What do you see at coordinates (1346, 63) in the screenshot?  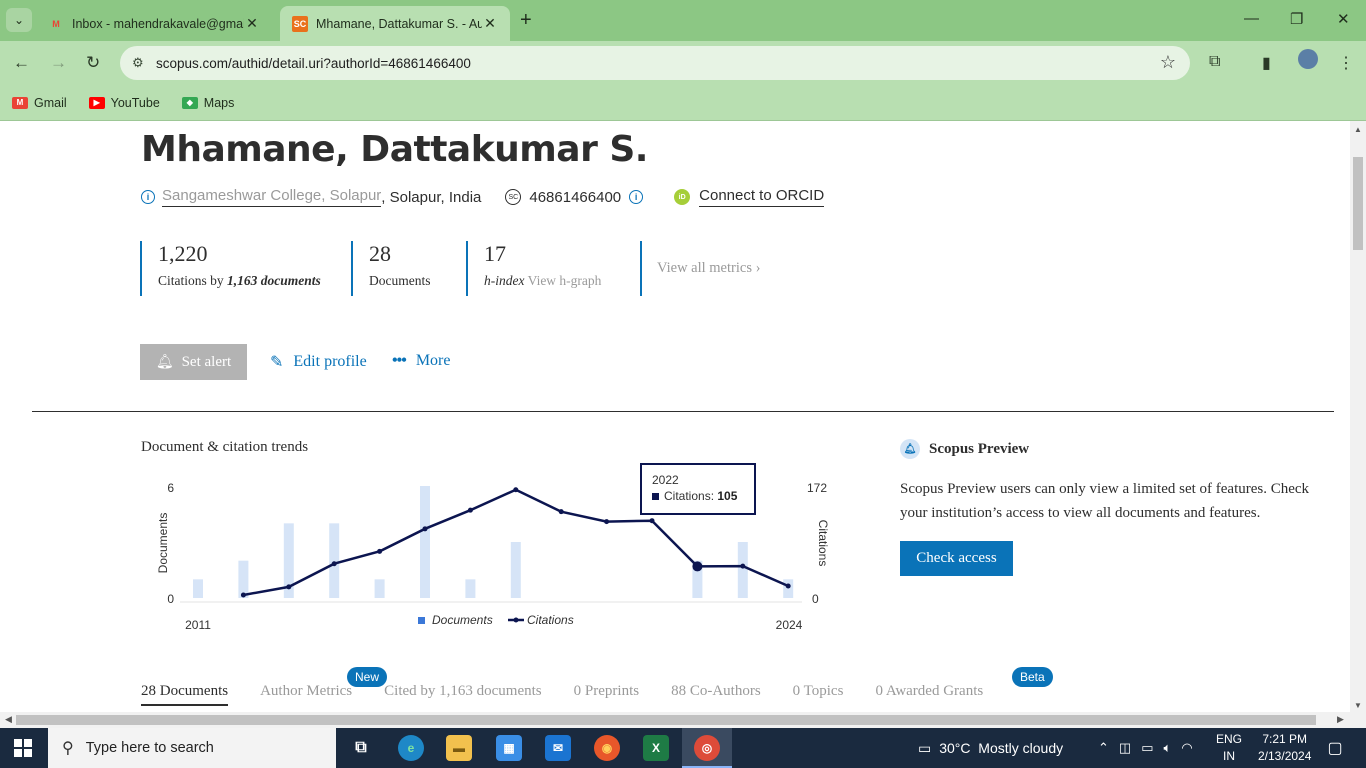 I see `menu-kebab-icon: ⋮` at bounding box center [1346, 63].